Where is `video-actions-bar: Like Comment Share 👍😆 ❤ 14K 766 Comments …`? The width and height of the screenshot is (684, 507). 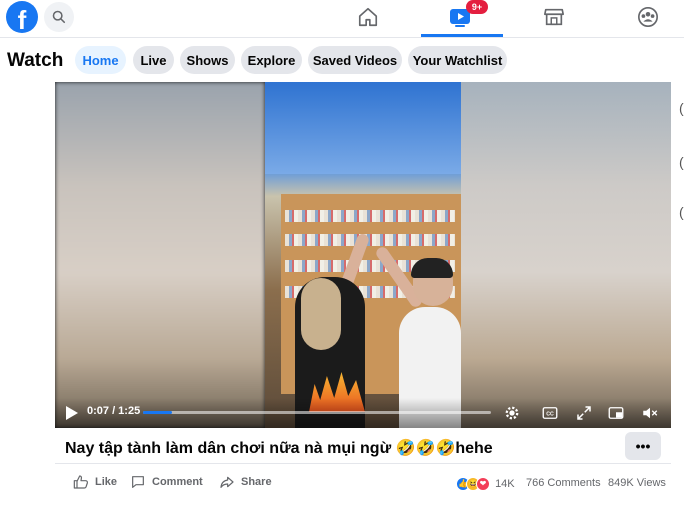
video-actions-bar: Like Comment Share 👍😆 ❤ 14K 766 Comments … is located at coordinates (363, 483).